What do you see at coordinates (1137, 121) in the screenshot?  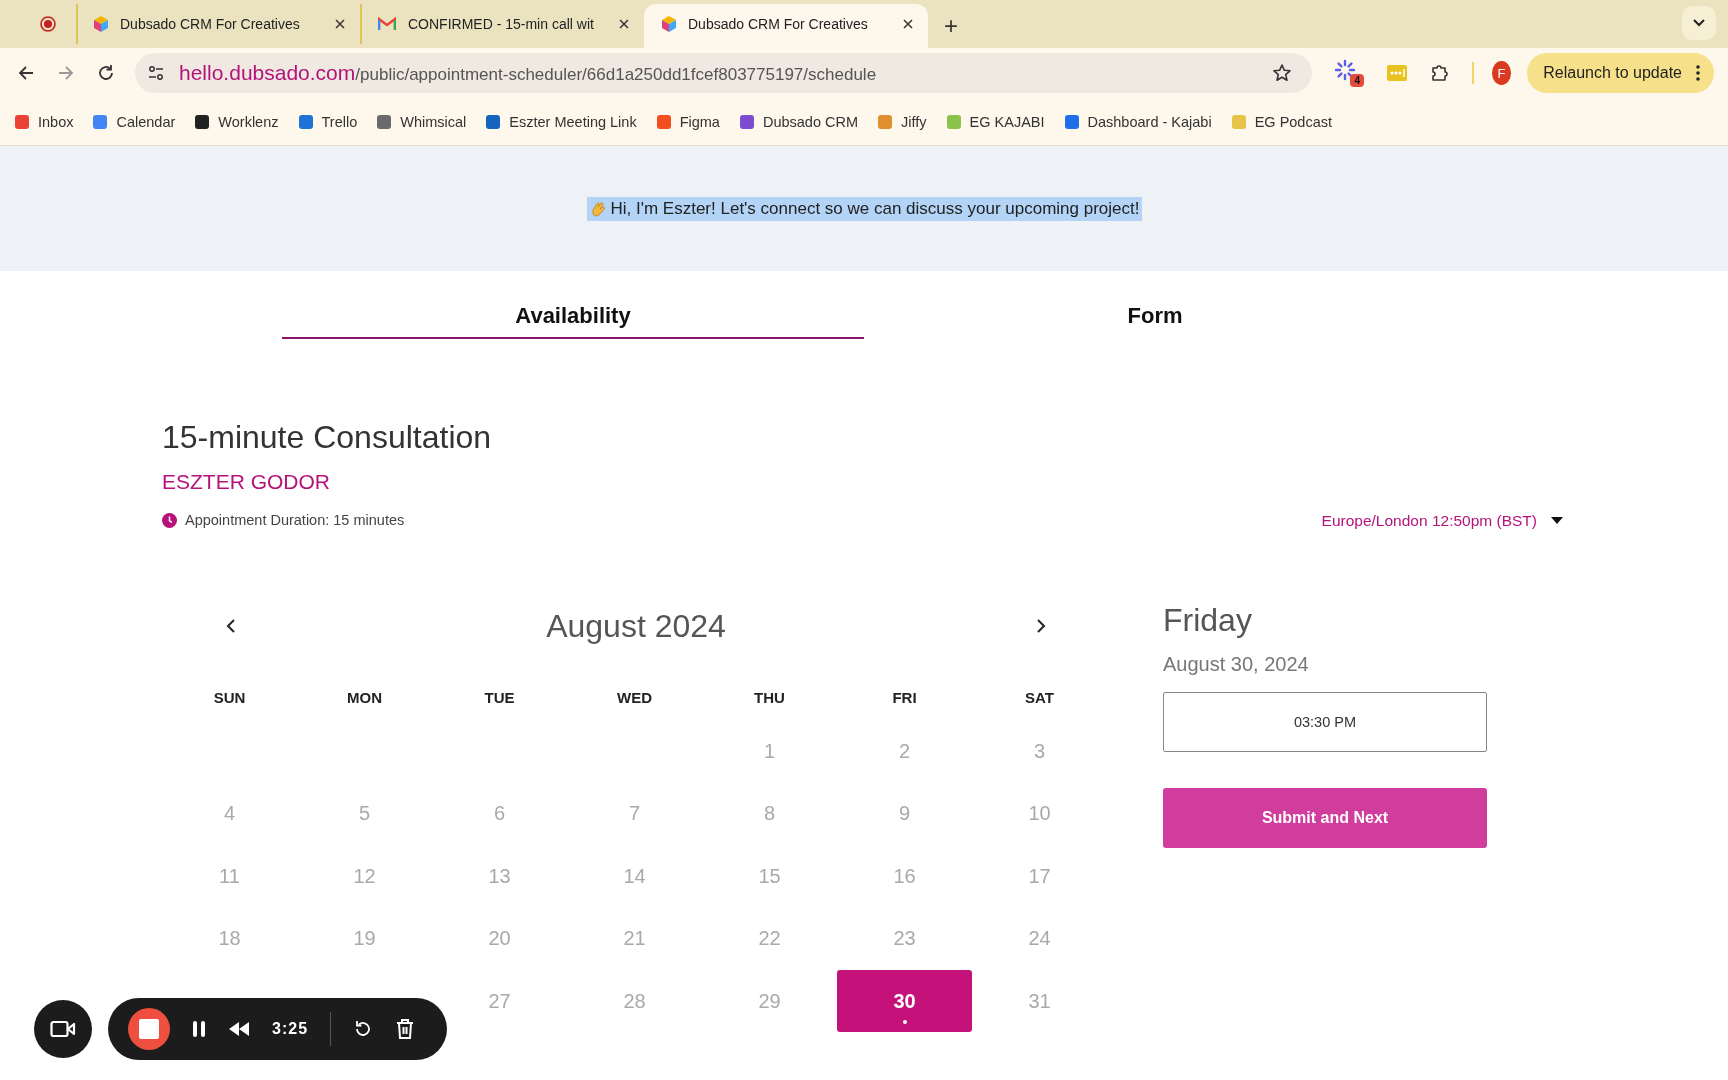 I see `bookmark: Dashboard - Kajabi` at bounding box center [1137, 121].